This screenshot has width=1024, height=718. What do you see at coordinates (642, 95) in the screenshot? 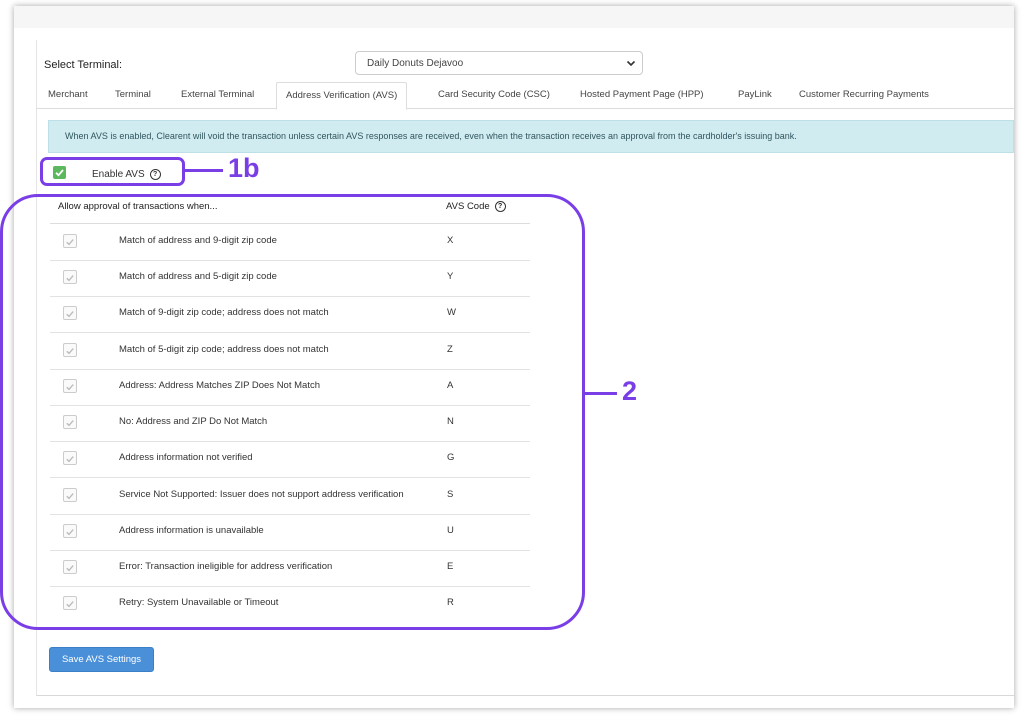
I see `tab-hosted-payment-page: Hosted Payment Page (HPP)` at bounding box center [642, 95].